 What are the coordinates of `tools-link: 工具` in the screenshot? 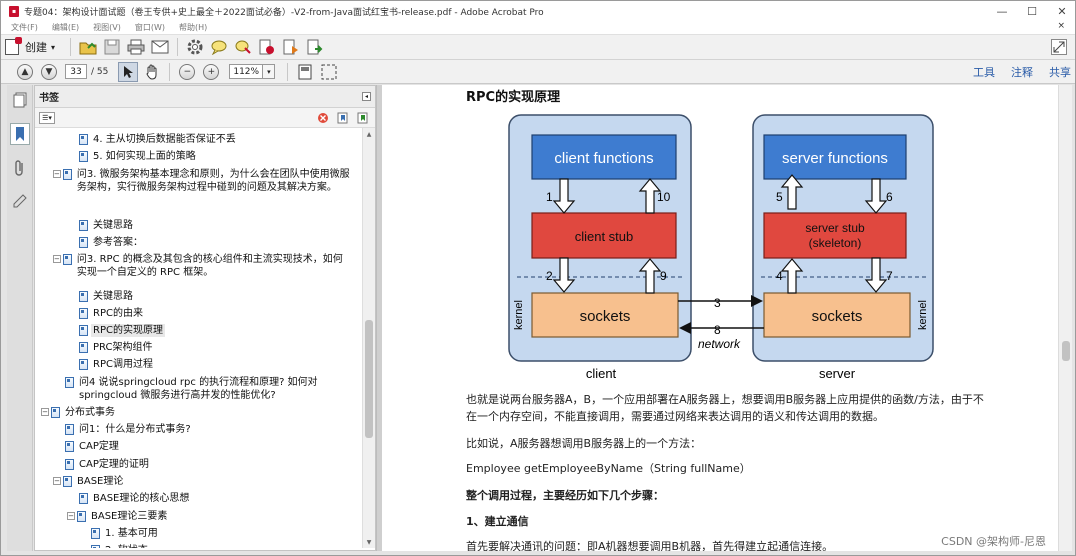 It's located at (984, 72).